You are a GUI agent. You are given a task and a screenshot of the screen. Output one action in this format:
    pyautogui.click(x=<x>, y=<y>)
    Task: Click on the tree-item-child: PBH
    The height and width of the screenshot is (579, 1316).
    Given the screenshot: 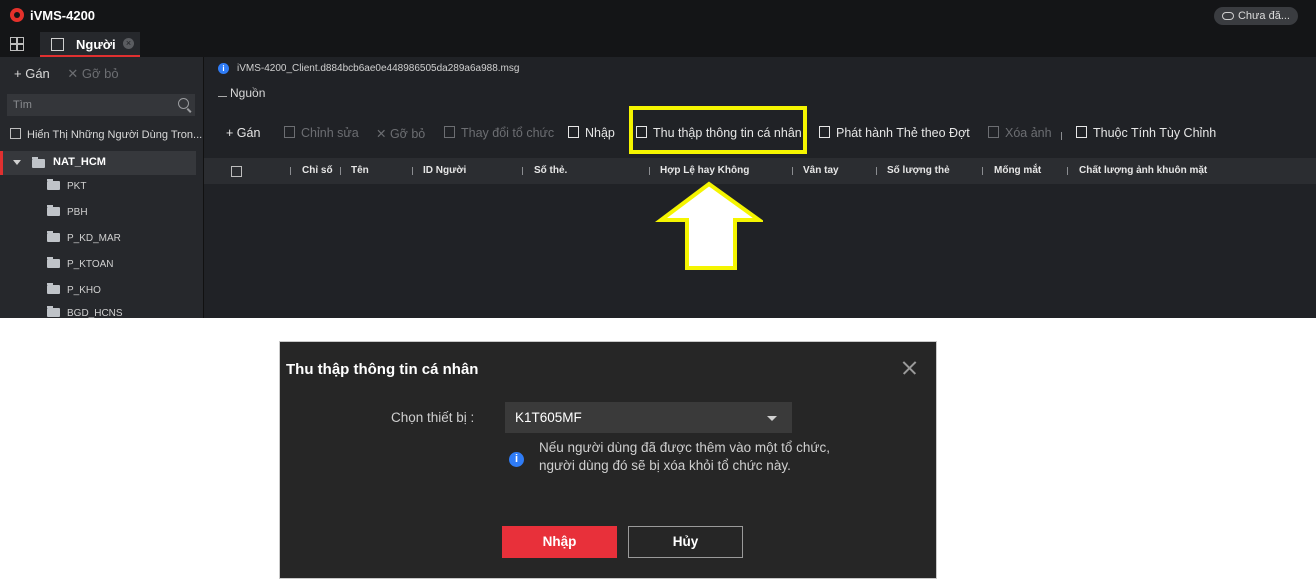 What is the action you would take?
    pyautogui.click(x=67, y=211)
    